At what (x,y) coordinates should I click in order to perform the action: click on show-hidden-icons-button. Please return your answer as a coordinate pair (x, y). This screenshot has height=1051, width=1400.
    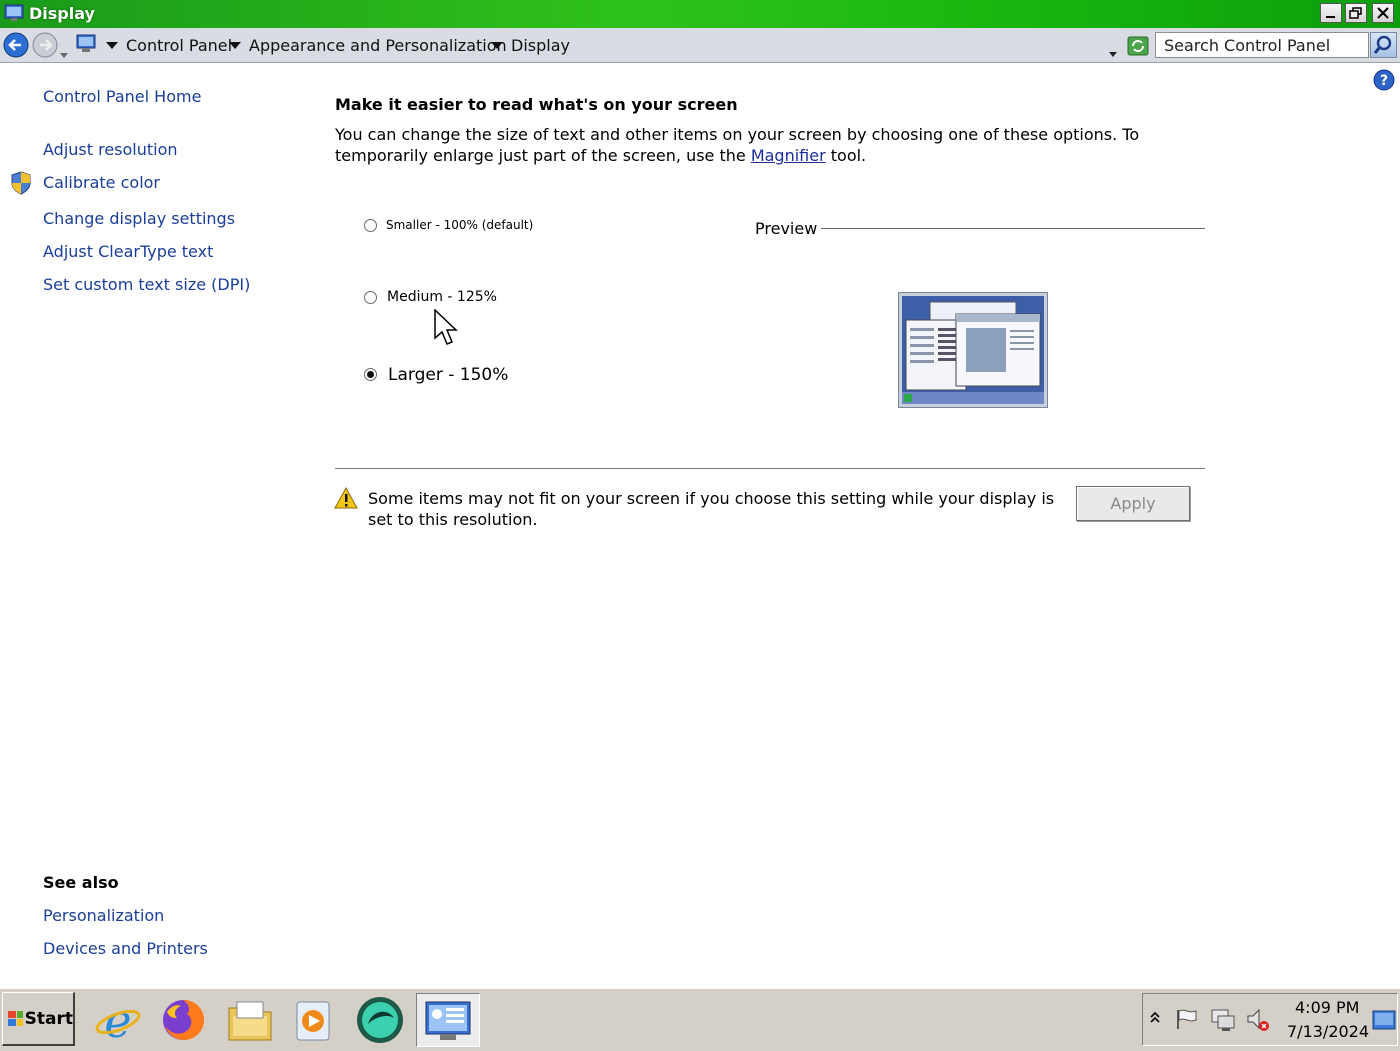
    Looking at the image, I should click on (1155, 1017).